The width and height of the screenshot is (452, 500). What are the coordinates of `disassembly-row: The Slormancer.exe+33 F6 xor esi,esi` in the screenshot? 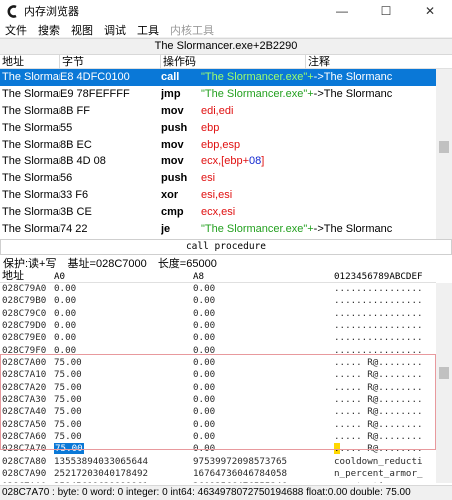 It's located at (218, 195).